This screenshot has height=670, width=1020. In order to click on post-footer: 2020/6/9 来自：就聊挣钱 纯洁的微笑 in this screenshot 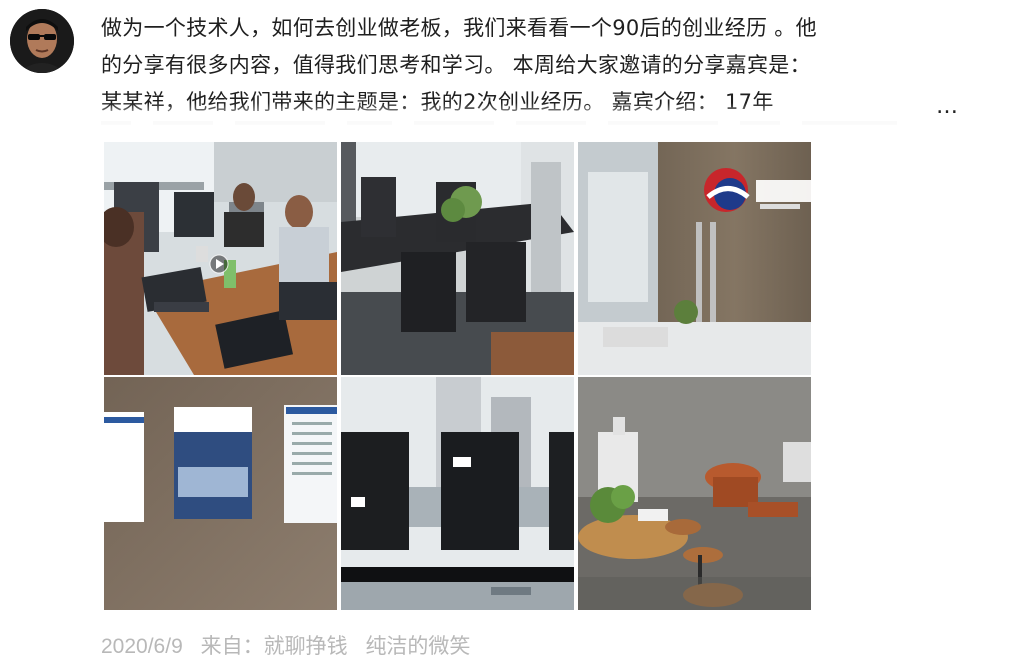, I will do `click(291, 645)`.